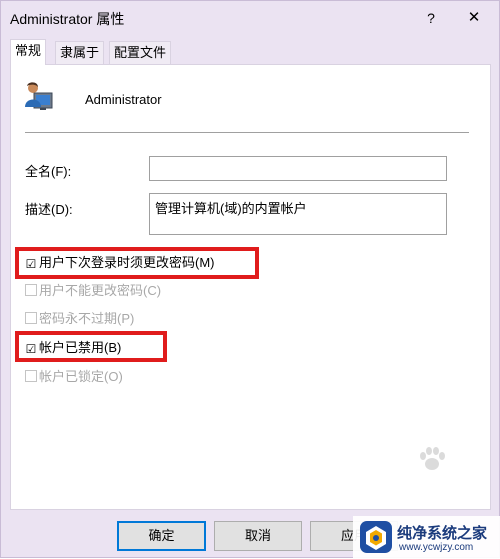 The image size is (500, 559). I want to click on checkbox-cannot-change-password: 用户不能更改密码(C), so click(93, 291).